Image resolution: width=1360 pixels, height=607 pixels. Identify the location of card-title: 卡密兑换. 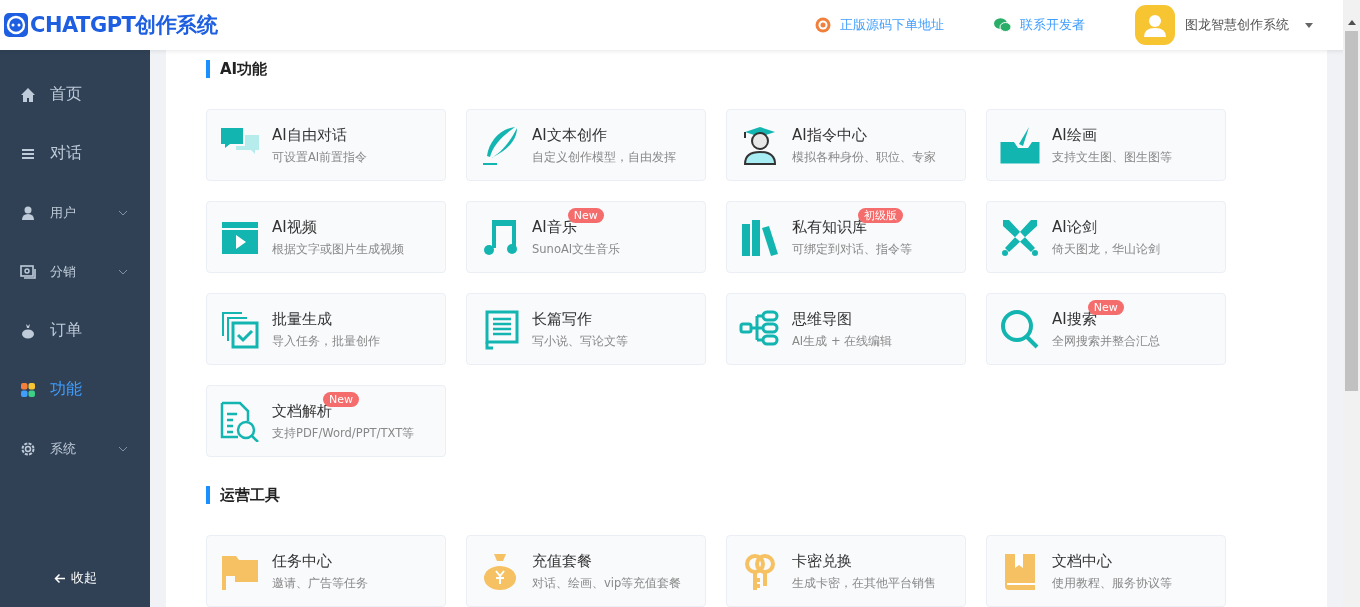
(822, 561).